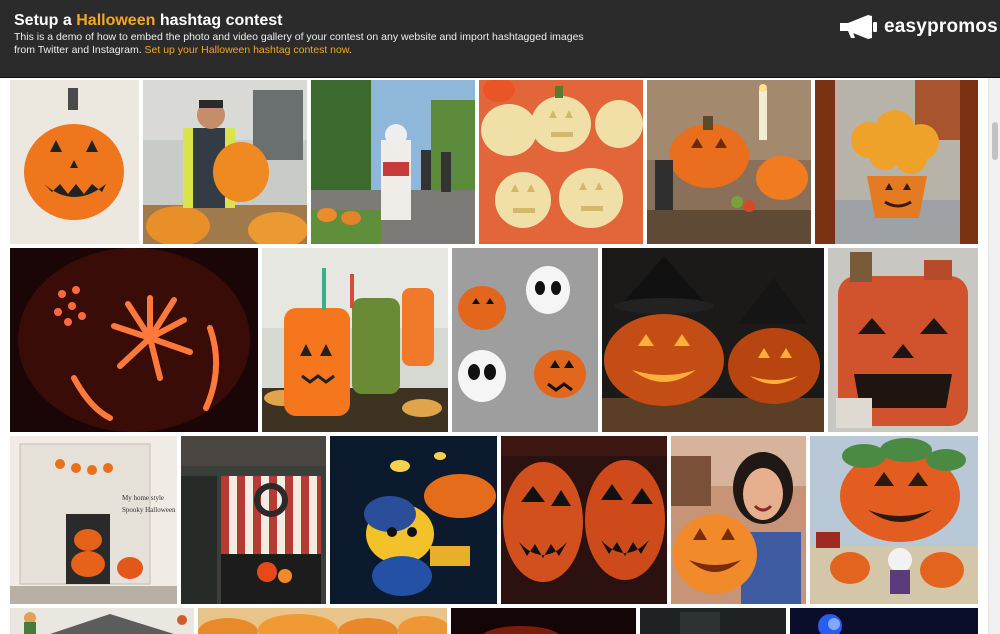  What do you see at coordinates (74, 162) in the screenshot?
I see `gallery-photo-pumpkin-drawing` at bounding box center [74, 162].